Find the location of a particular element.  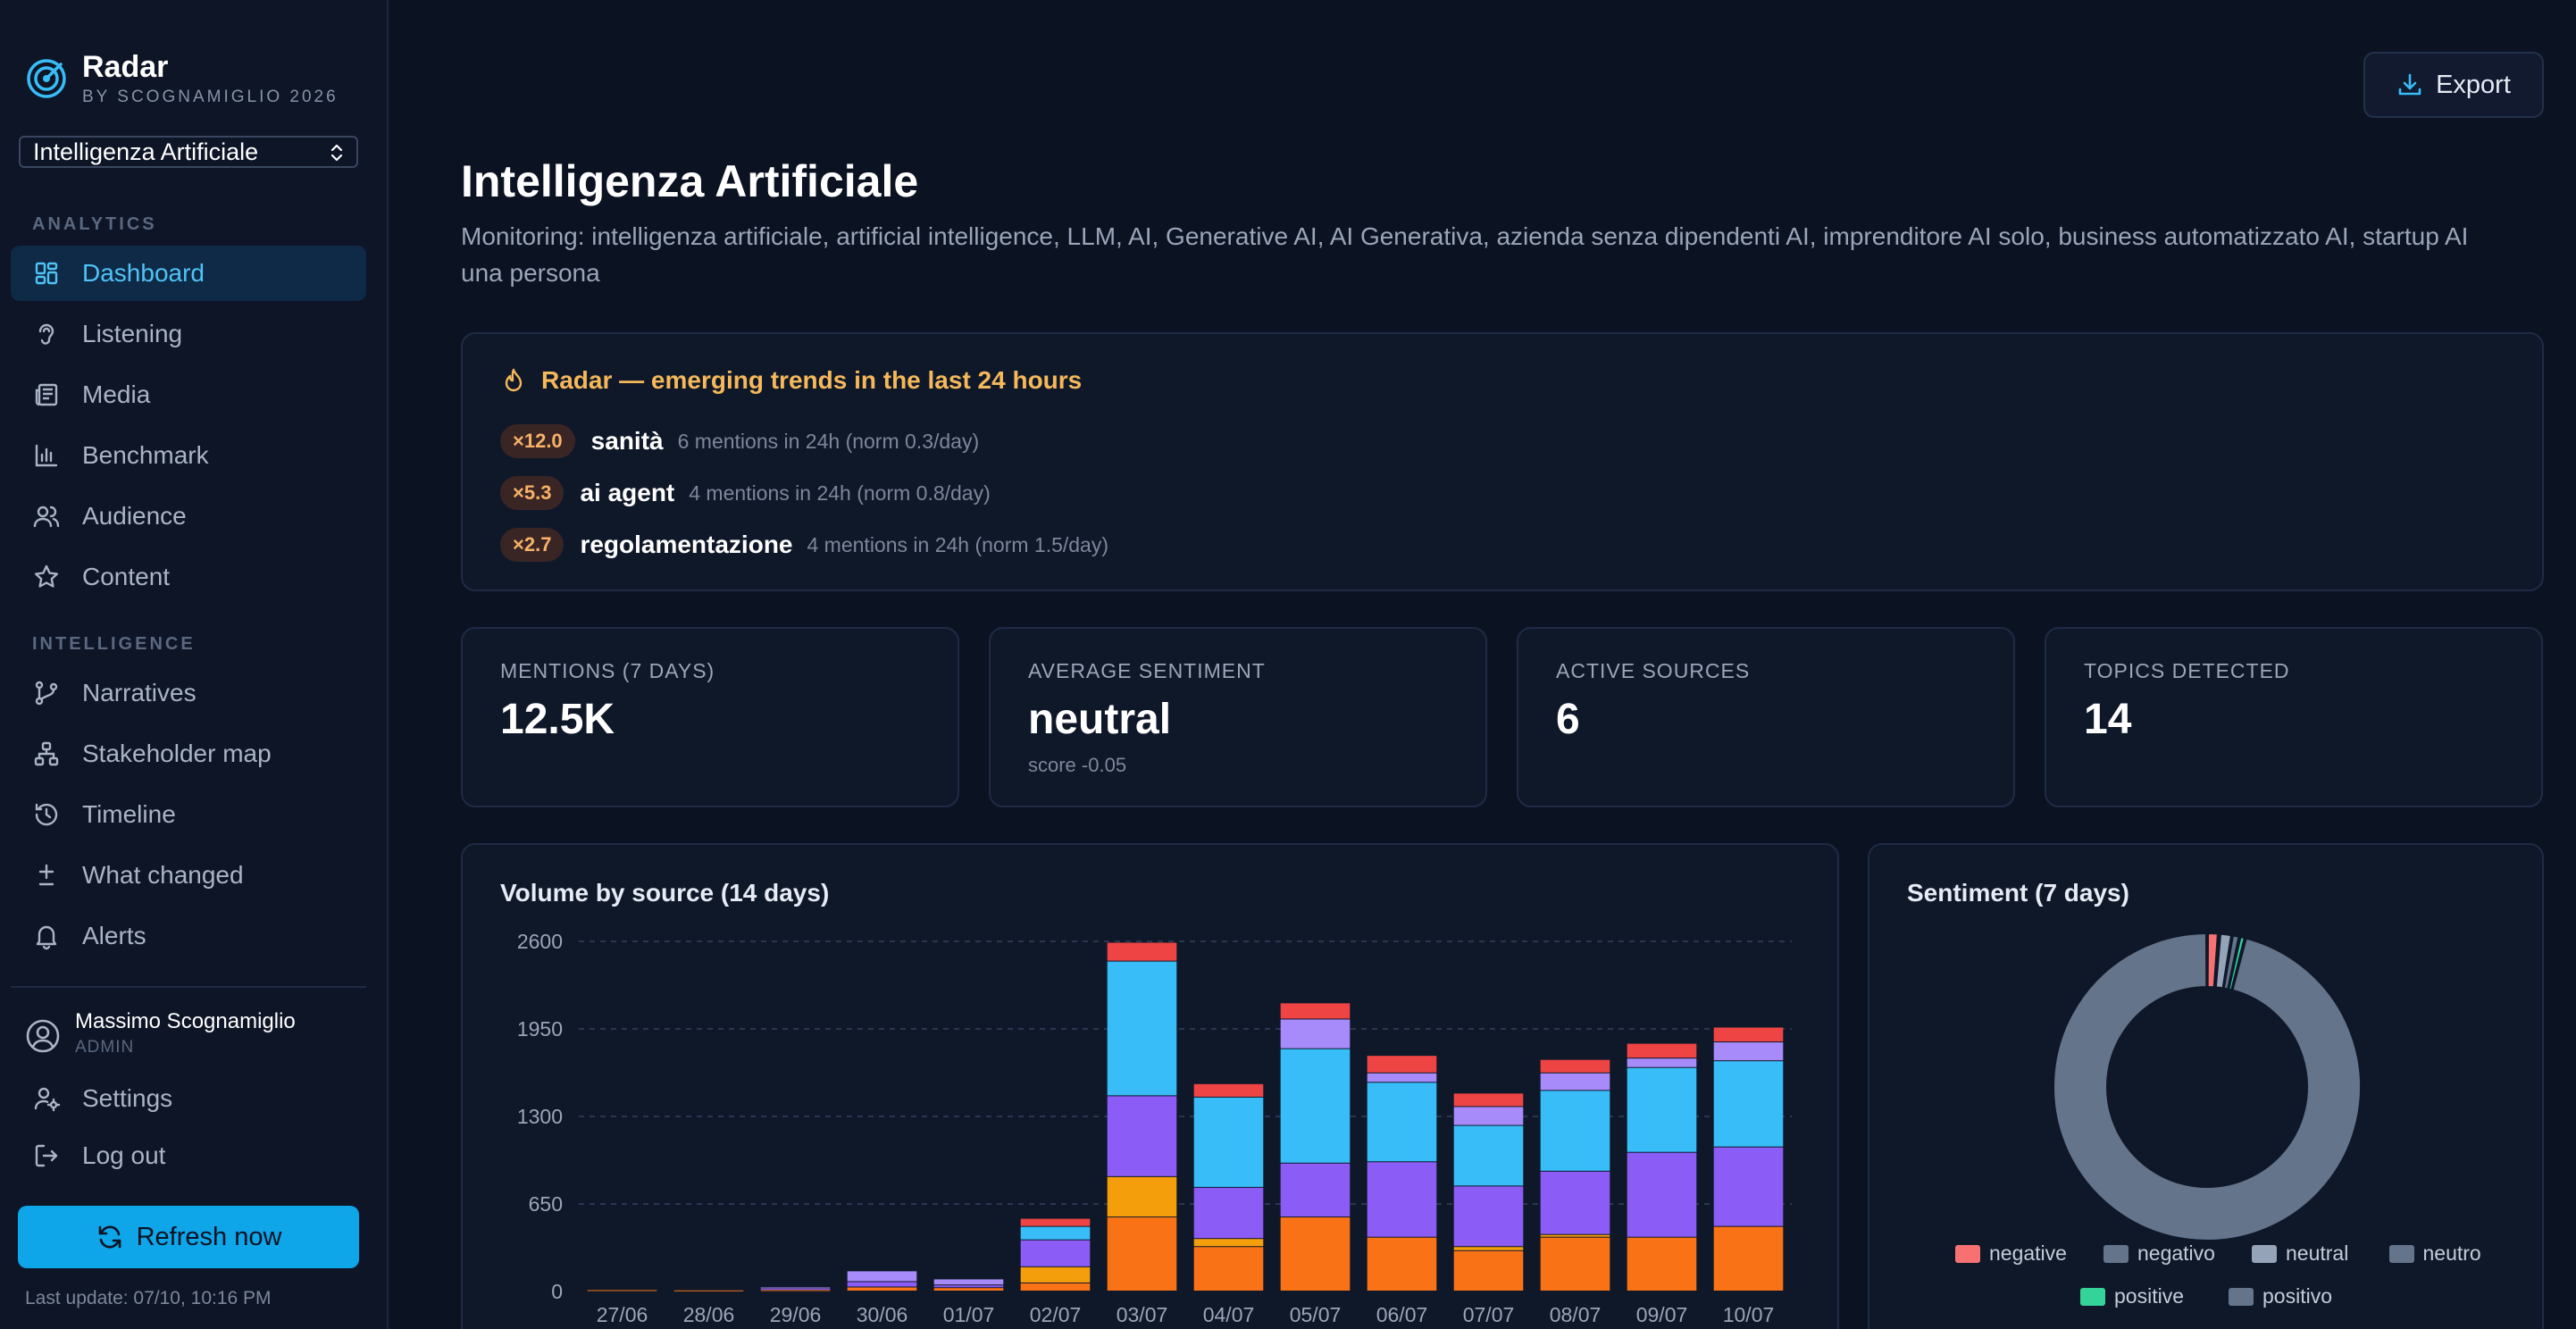

legend-label: neutral is located at coordinates (2318, 1253).